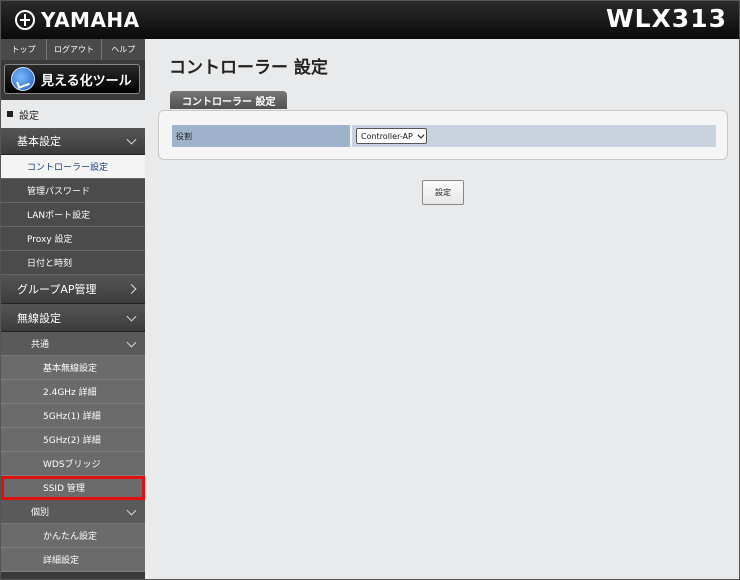  I want to click on sidebar-item-basic-wireless: 基本無線設定, so click(73, 368).